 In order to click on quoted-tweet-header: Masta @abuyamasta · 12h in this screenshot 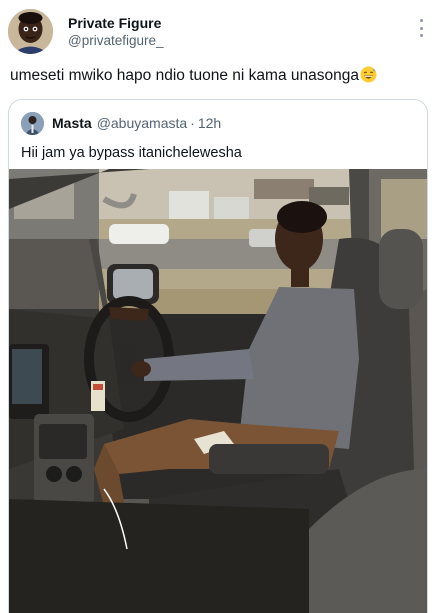, I will do `click(121, 123)`.